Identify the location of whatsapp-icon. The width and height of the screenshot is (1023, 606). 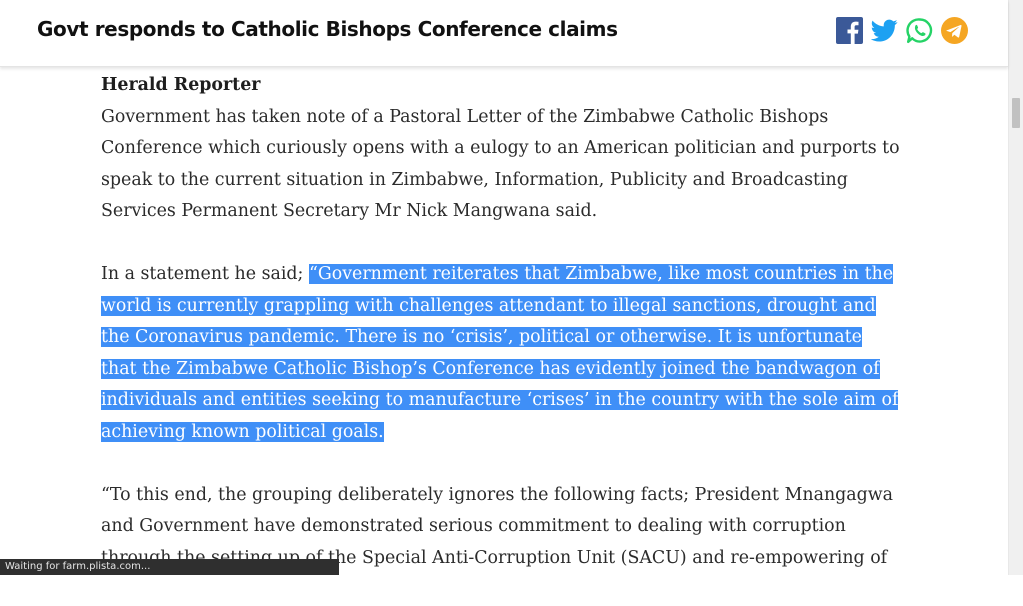
(919, 30).